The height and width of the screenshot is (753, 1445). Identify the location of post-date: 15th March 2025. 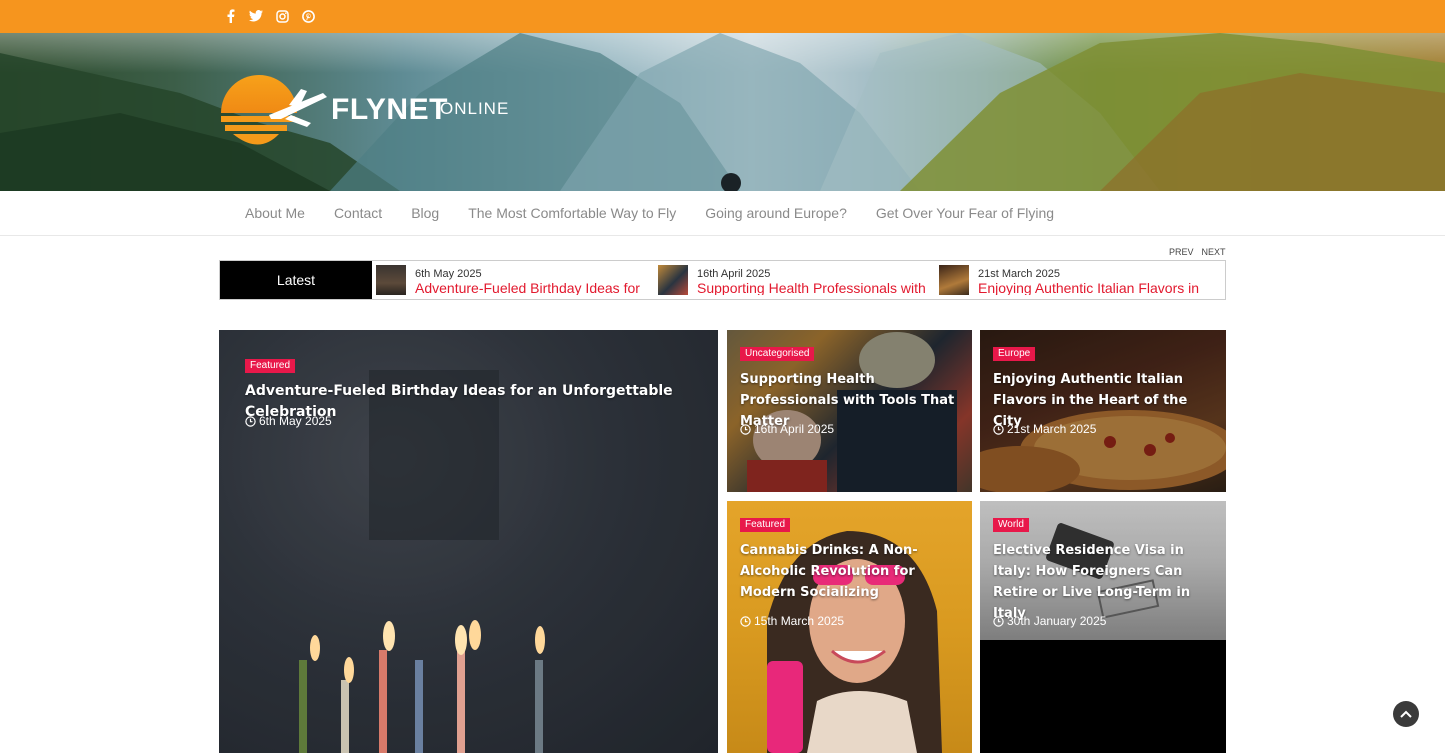
(792, 621).